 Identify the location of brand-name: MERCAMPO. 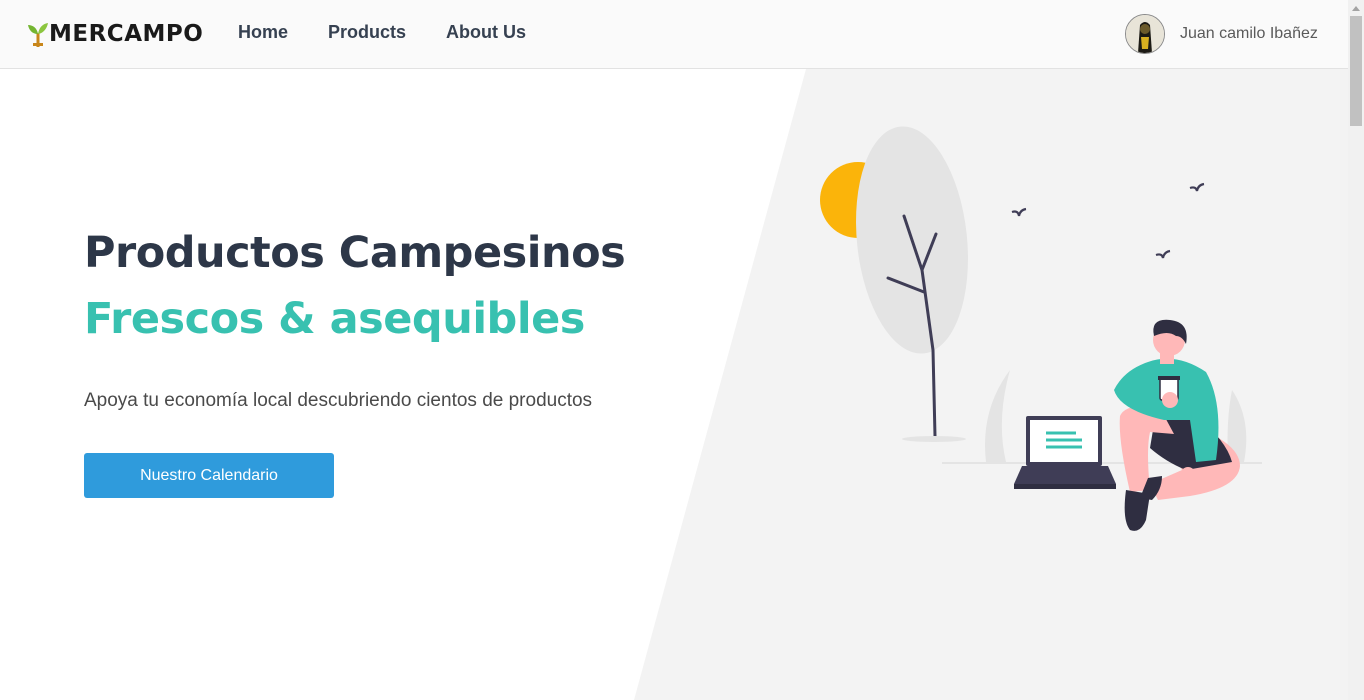
(126, 34).